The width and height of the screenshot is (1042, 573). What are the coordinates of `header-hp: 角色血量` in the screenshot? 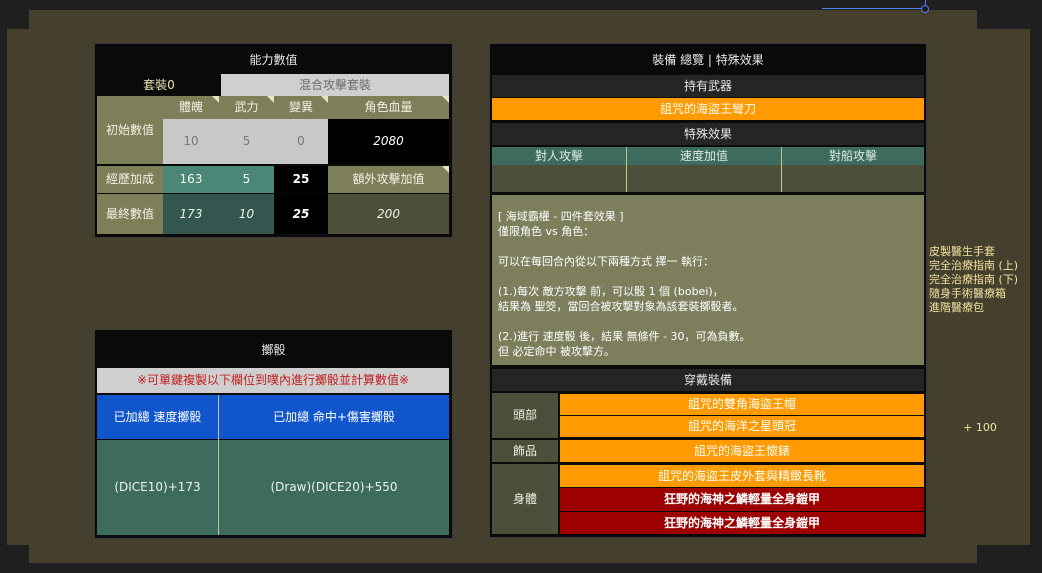 It's located at (388, 107).